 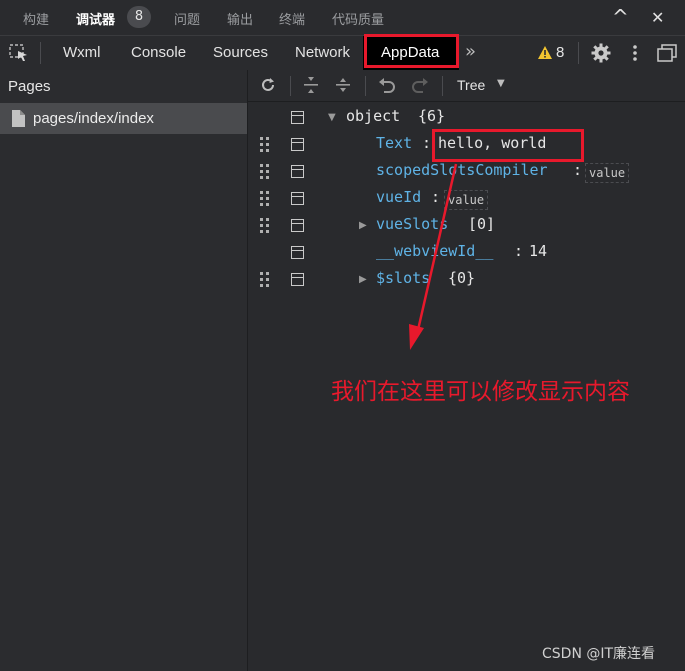 I want to click on watermark: CSDN @IT廉连看, so click(x=599, y=654).